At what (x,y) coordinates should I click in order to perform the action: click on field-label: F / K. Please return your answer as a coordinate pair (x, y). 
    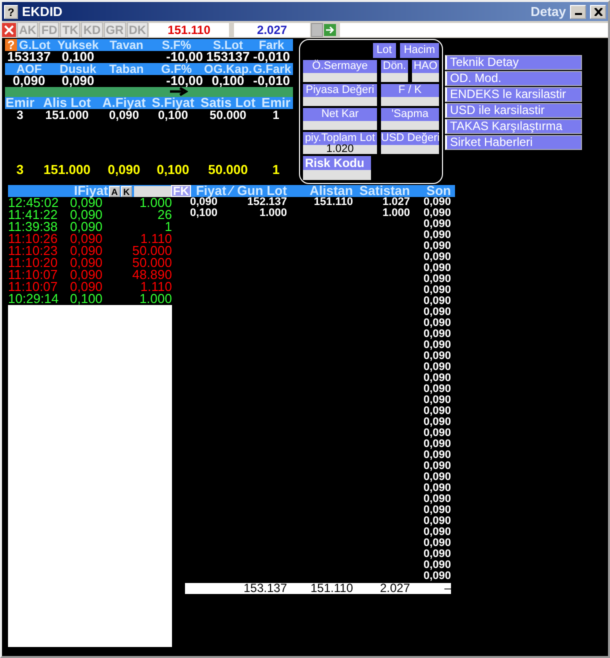
    Looking at the image, I should click on (410, 90).